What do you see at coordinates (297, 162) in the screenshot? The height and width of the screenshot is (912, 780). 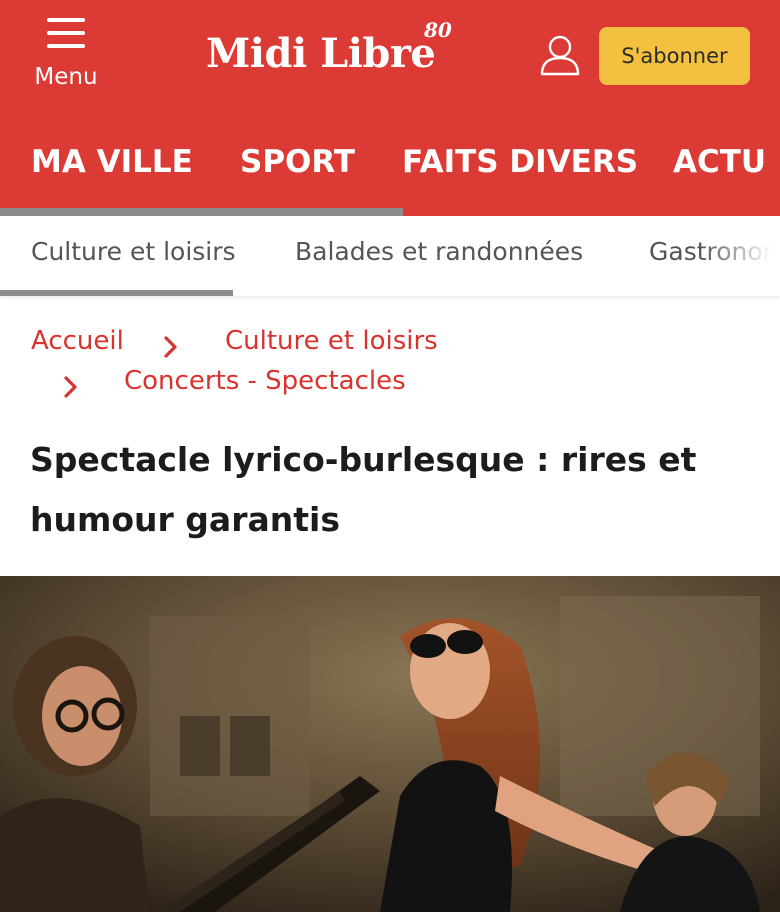 I see `main-nav-item-sport: SPORT` at bounding box center [297, 162].